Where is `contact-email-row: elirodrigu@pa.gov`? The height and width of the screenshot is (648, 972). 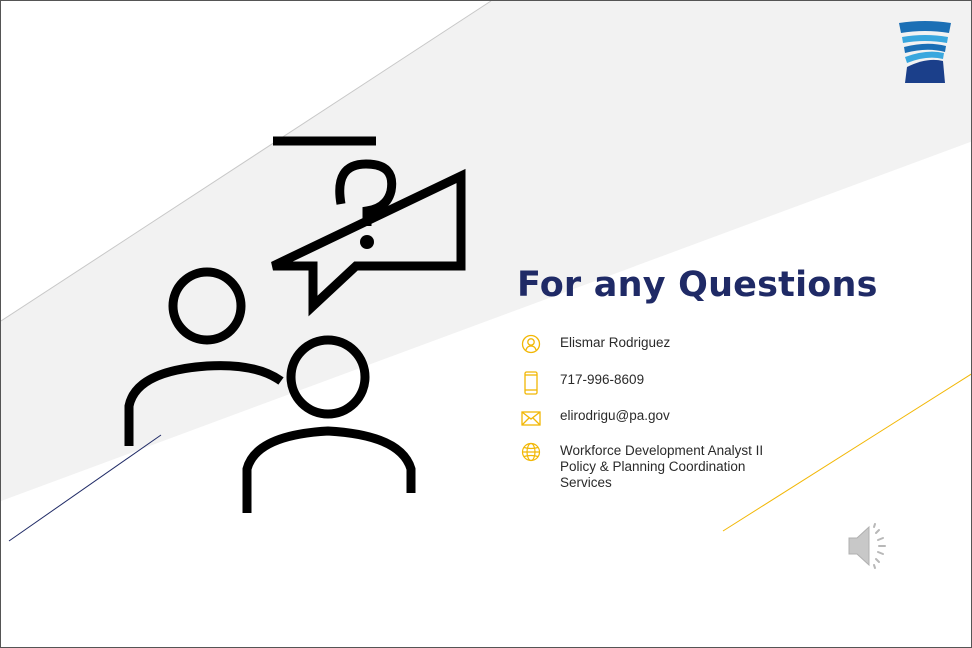 contact-email-row: elirodrigu@pa.gov is located at coordinates (595, 417).